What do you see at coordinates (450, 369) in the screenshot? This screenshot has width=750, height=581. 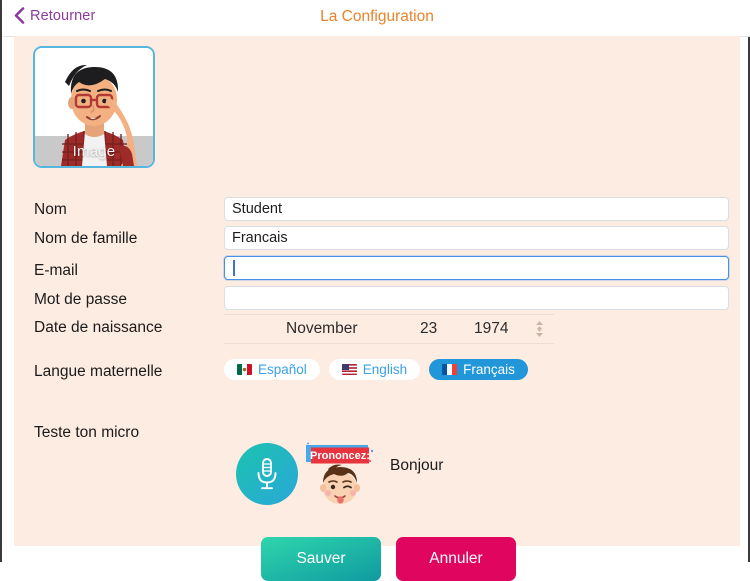 I see `france-flag-icon` at bounding box center [450, 369].